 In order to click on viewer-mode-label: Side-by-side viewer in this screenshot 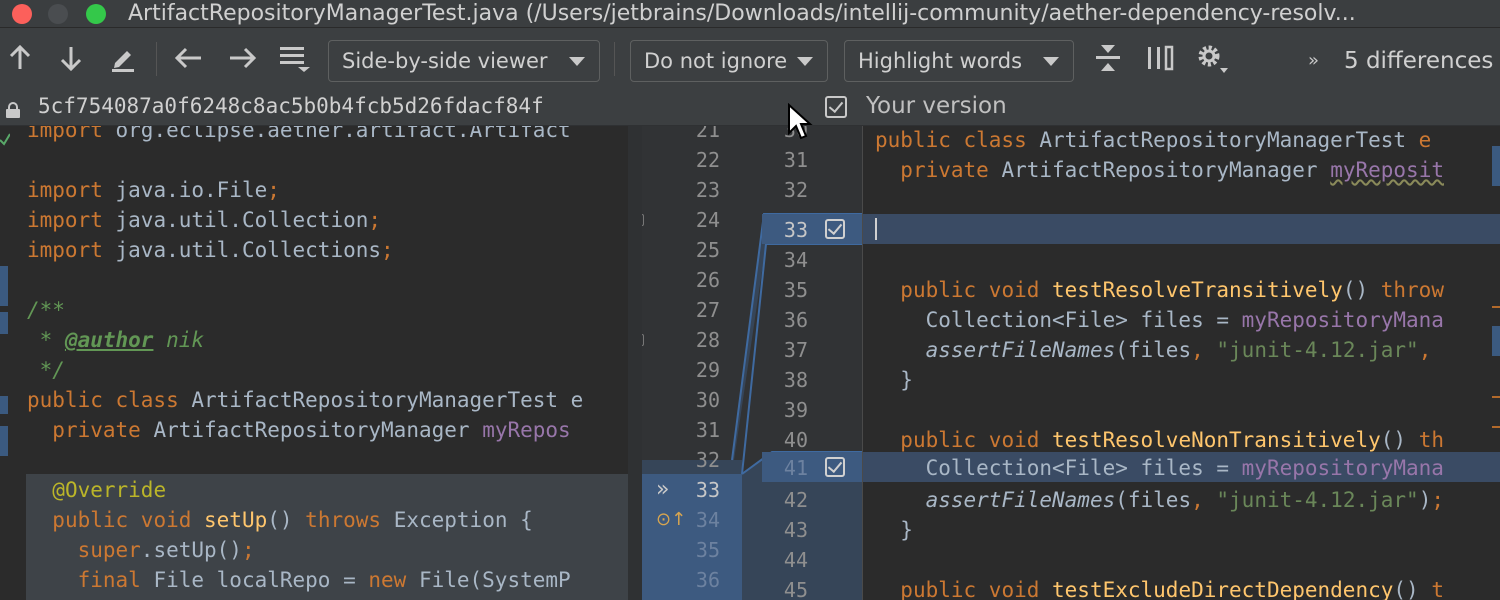, I will do `click(445, 61)`.